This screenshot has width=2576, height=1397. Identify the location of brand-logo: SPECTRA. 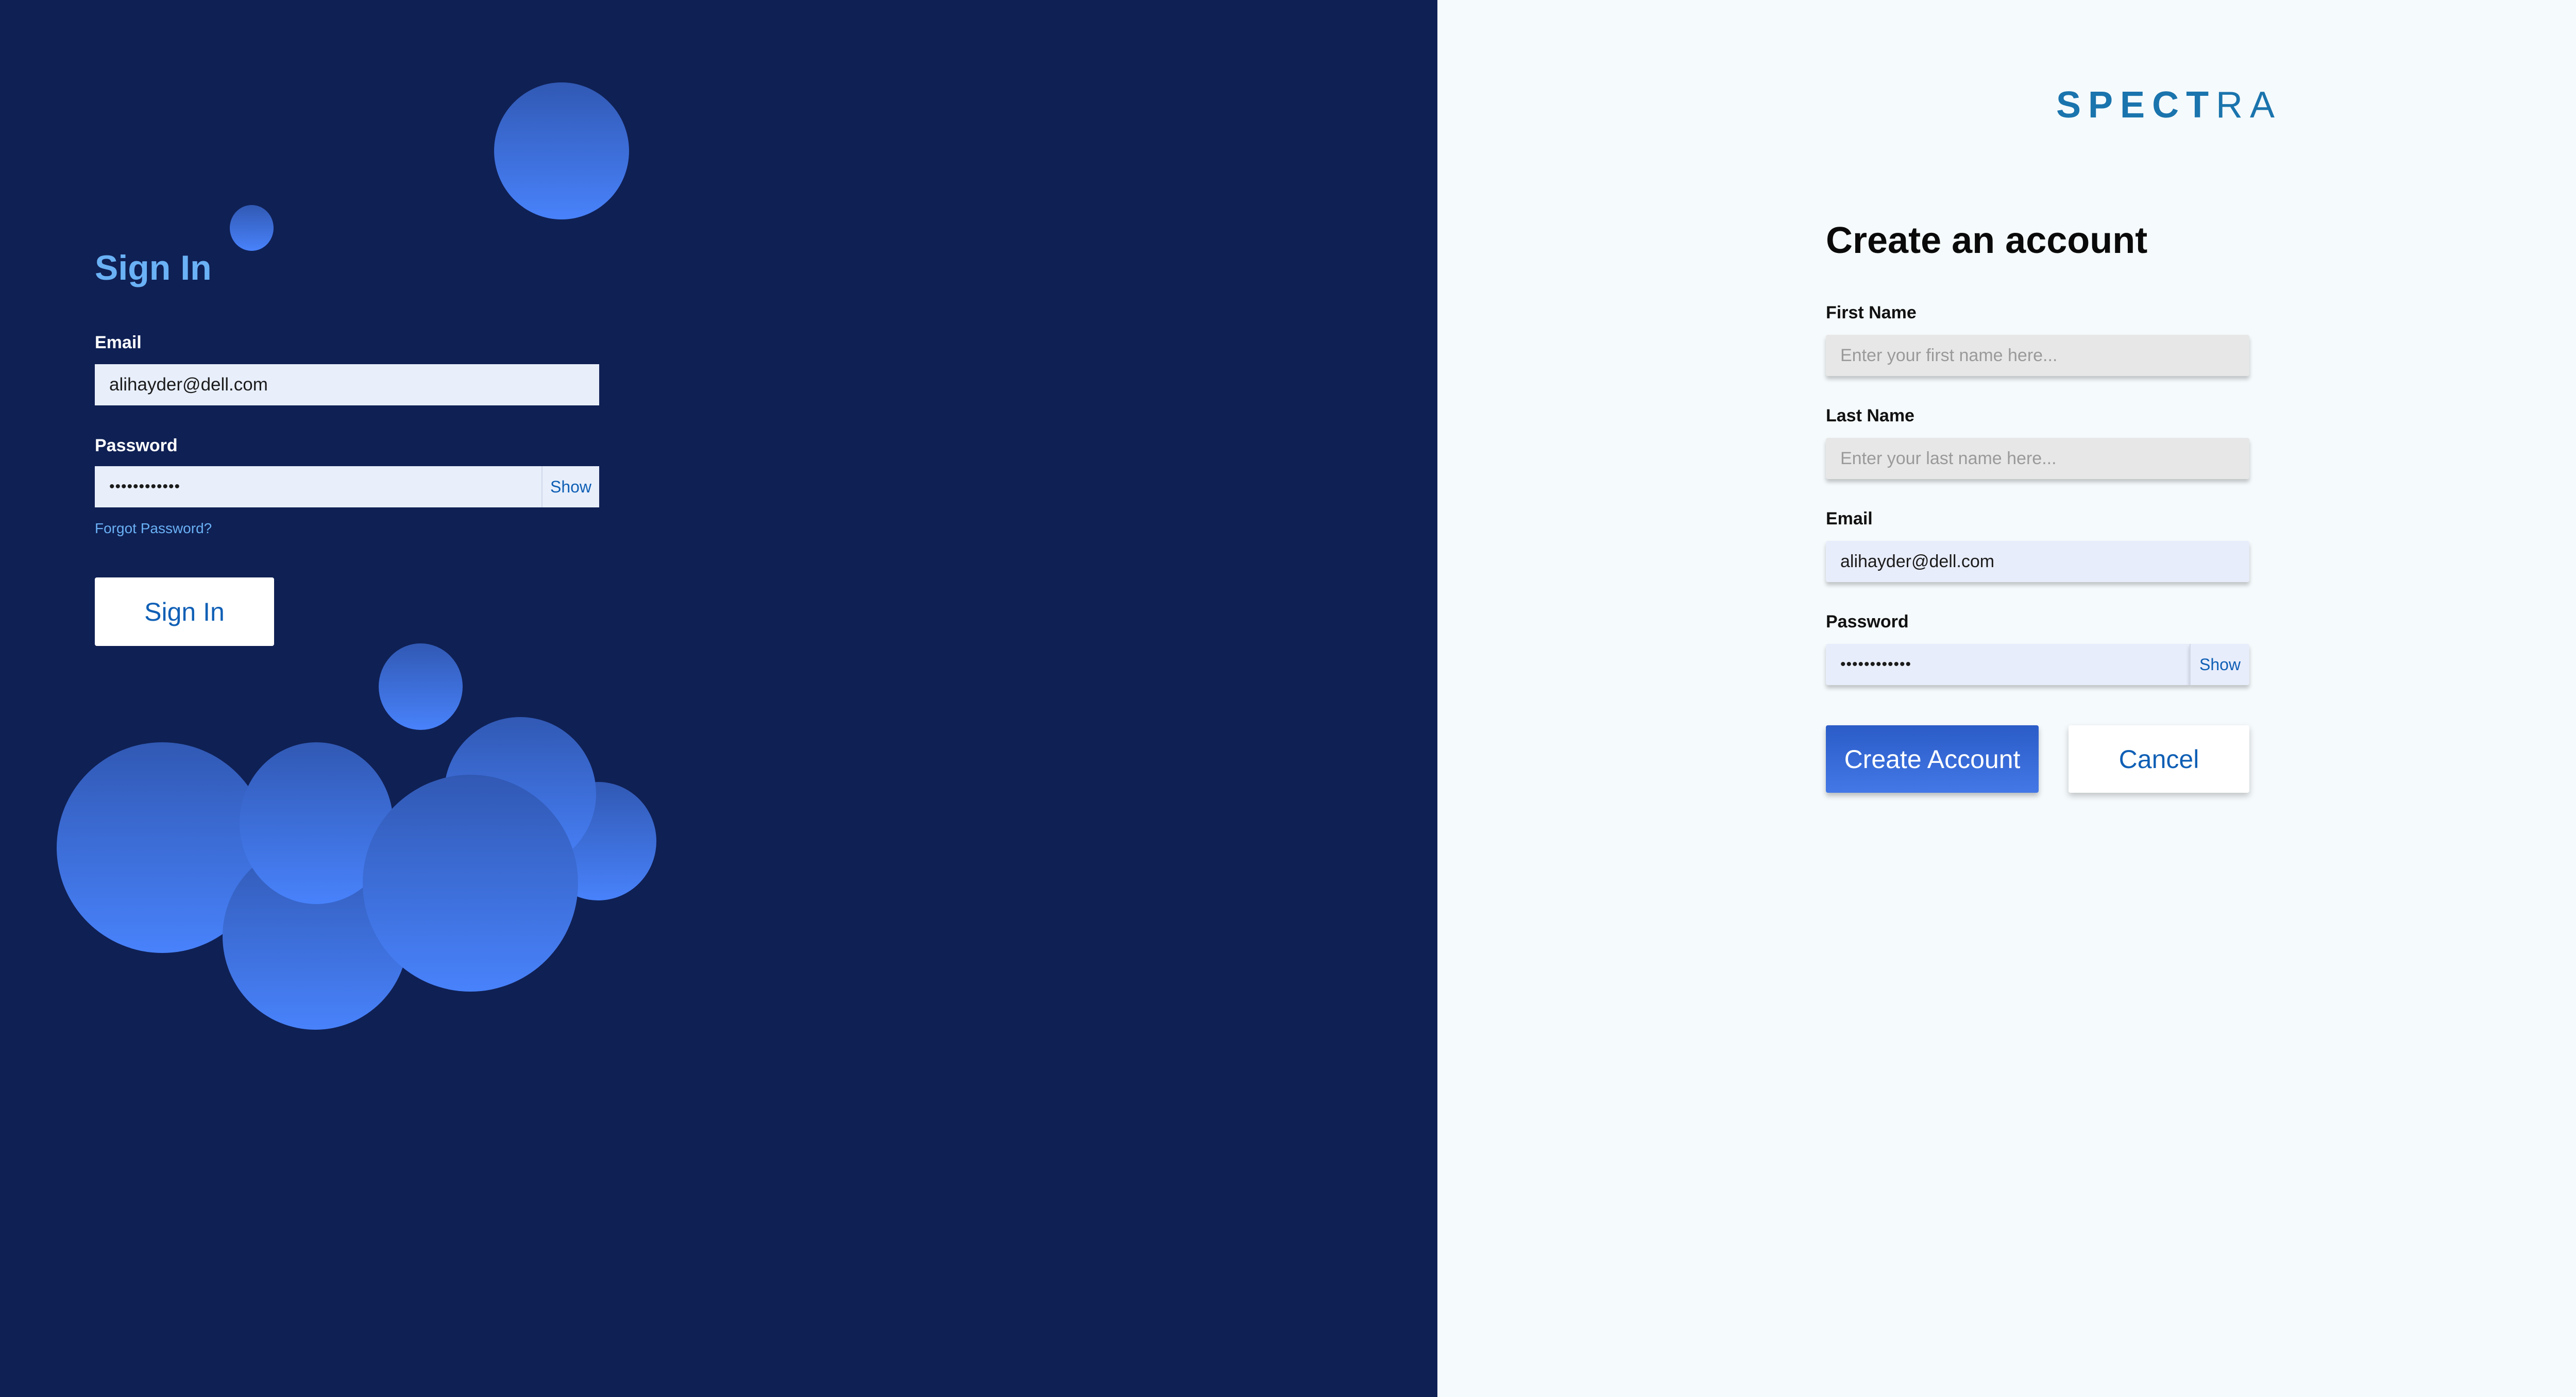
(2169, 106).